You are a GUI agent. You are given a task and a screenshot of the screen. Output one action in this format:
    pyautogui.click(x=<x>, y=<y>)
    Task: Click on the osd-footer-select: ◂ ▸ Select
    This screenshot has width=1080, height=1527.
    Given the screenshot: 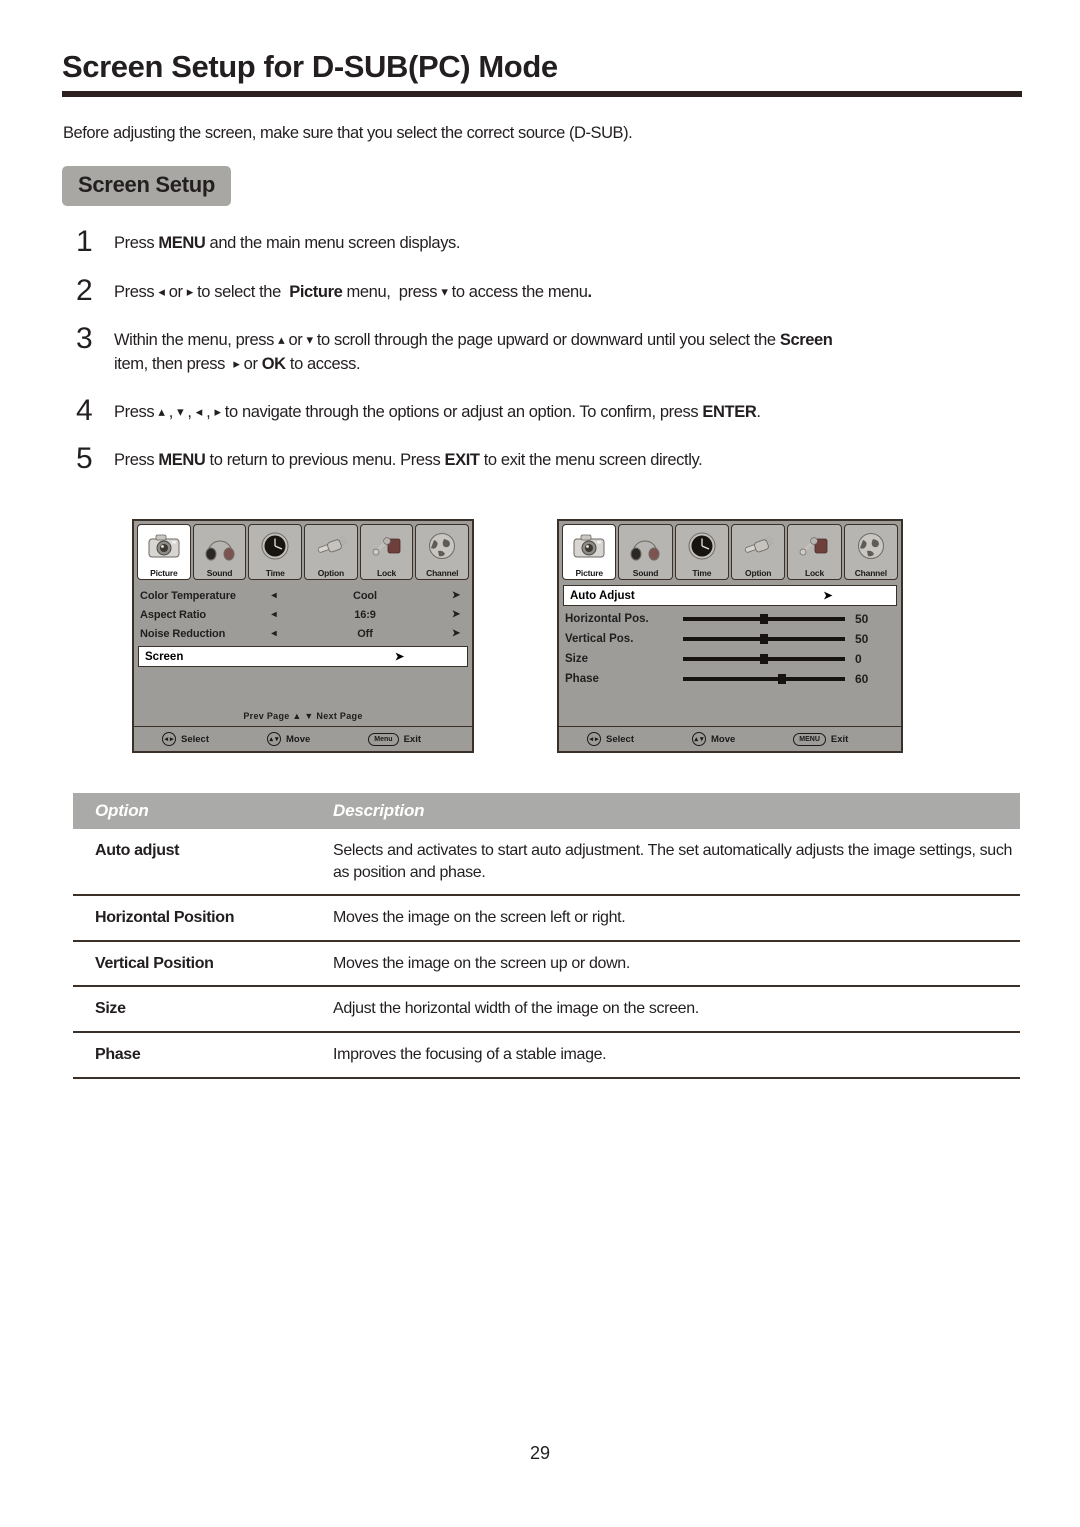 What is the action you would take?
    pyautogui.click(x=185, y=739)
    